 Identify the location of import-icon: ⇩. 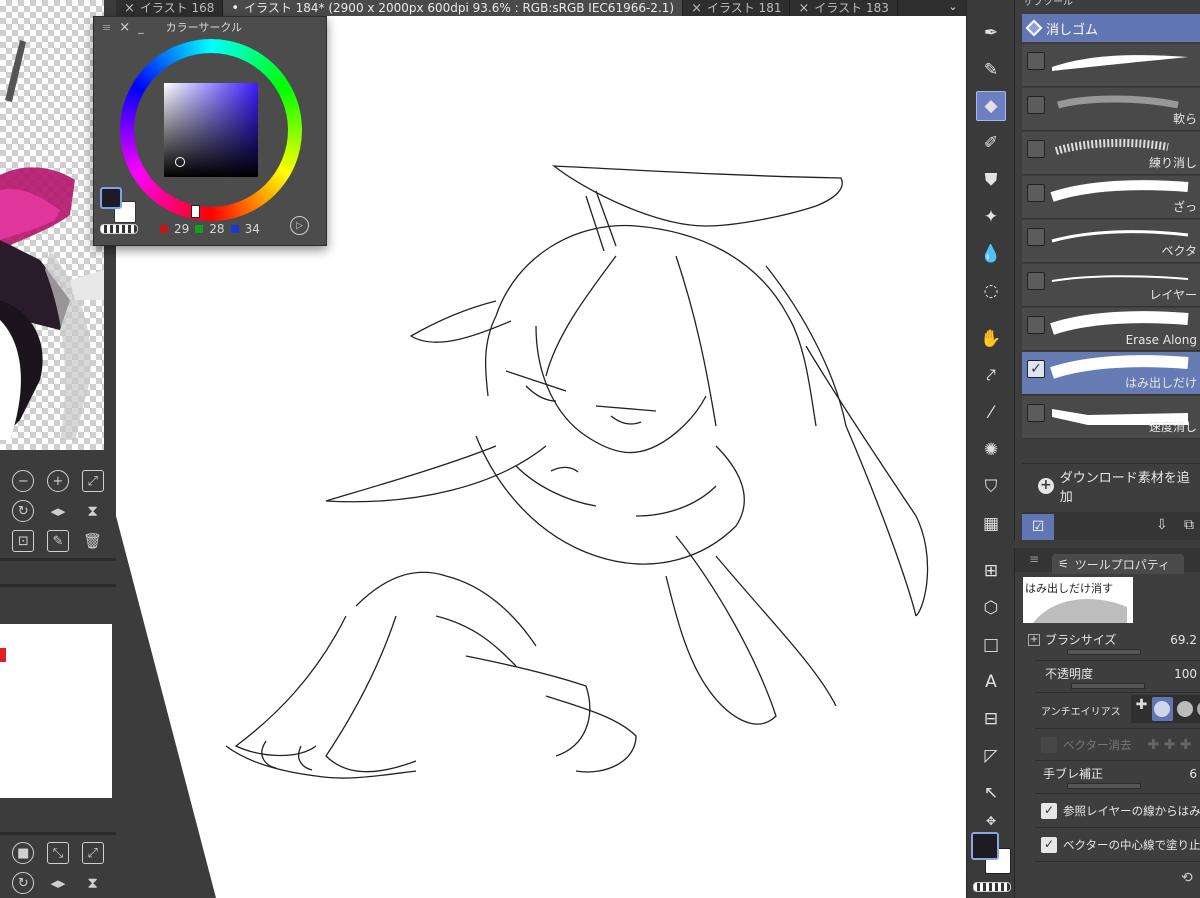
(1162, 525).